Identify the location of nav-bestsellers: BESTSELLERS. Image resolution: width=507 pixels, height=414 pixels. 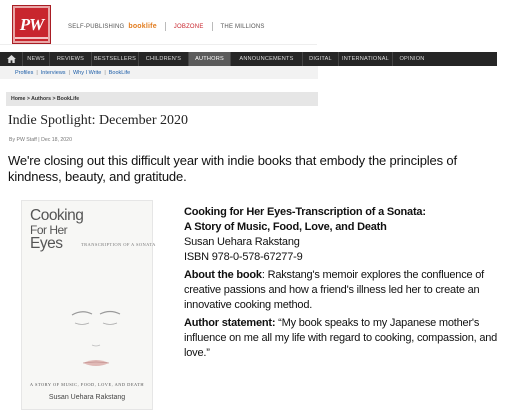
(115, 59).